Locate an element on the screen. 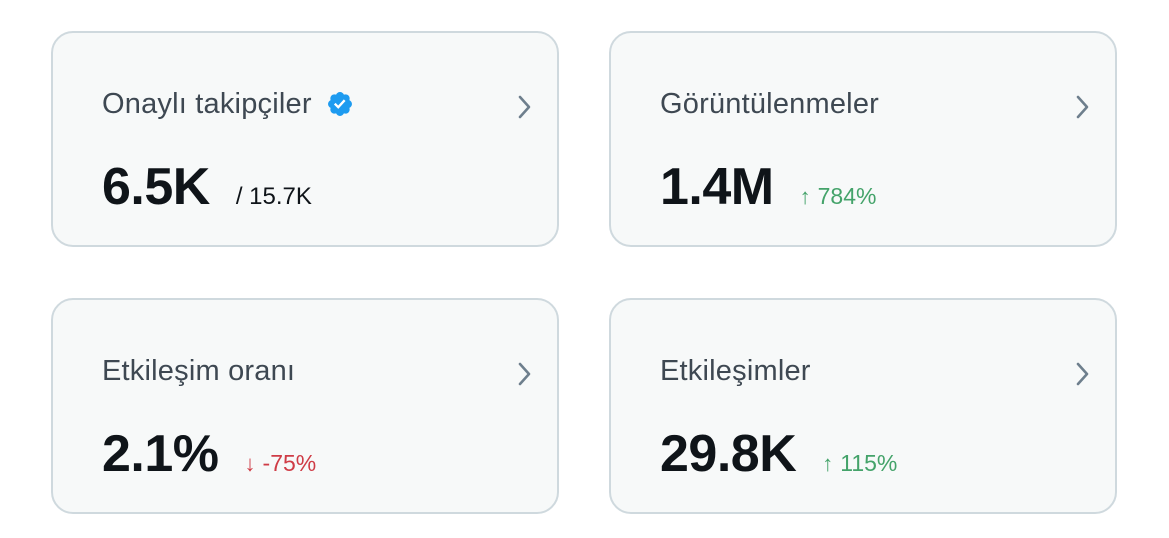  card-title-label: Etkileşimler is located at coordinates (735, 371).